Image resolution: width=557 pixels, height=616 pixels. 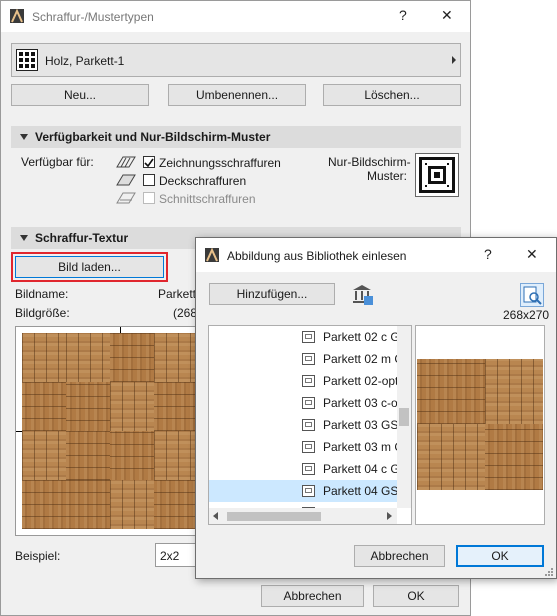 What do you see at coordinates (110, 431) in the screenshot?
I see `texture-preview` at bounding box center [110, 431].